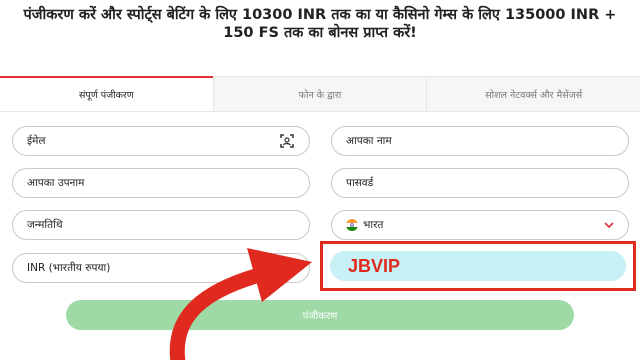 The width and height of the screenshot is (640, 360). I want to click on register-button: पंजीकरण, so click(320, 315).